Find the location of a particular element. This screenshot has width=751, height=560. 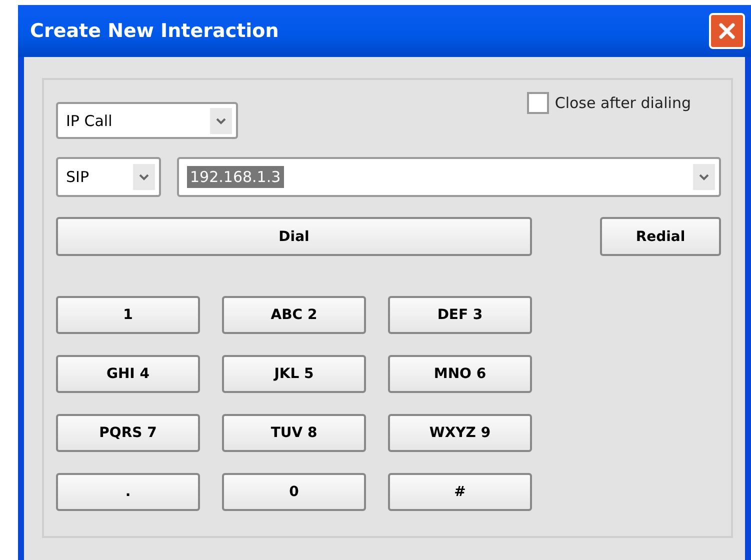

keypad-button: PQRS 7 is located at coordinates (128, 433).